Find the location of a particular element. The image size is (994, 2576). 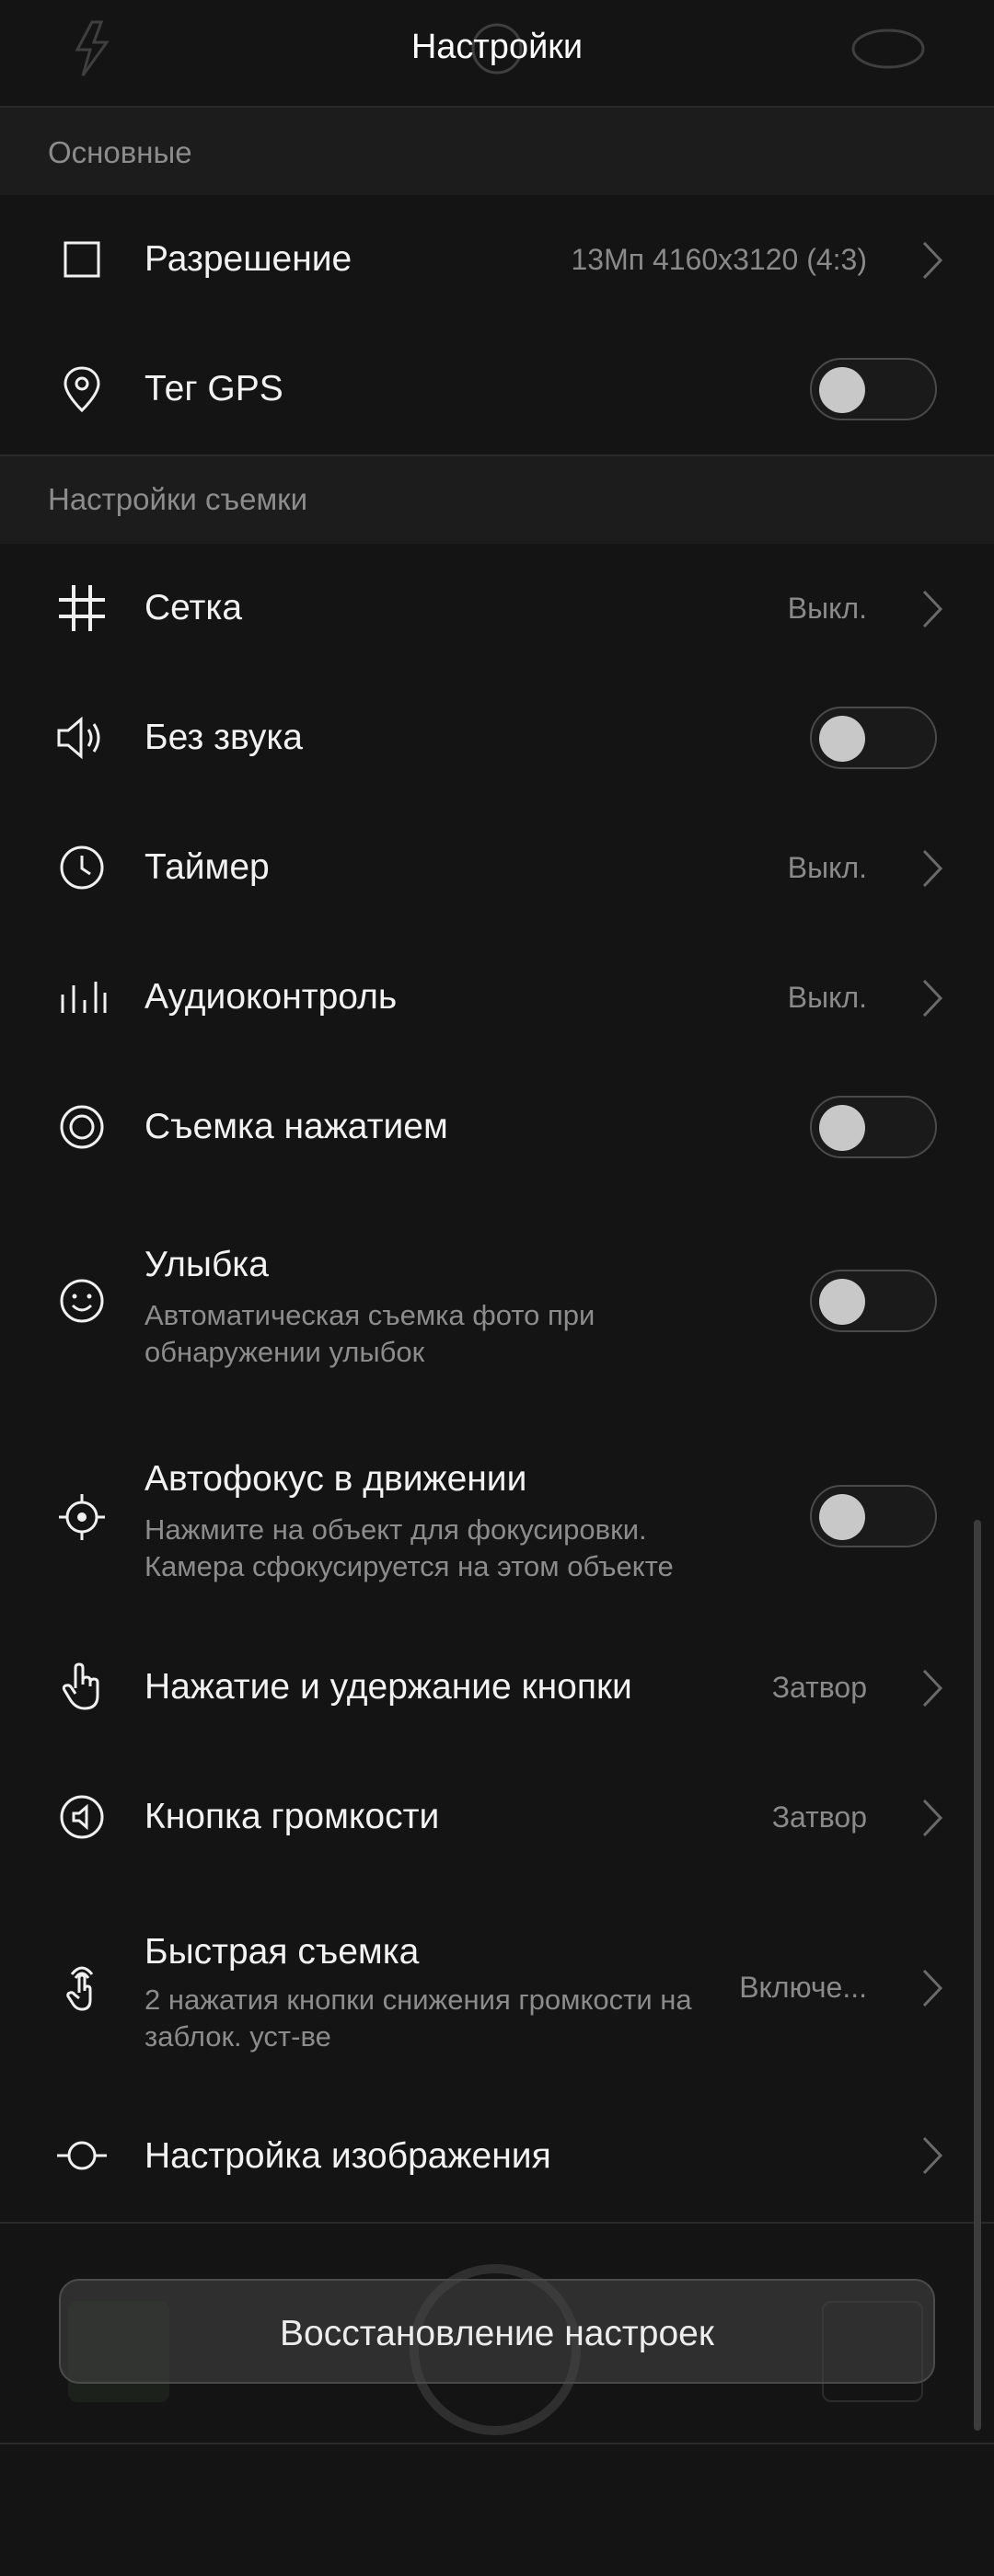

setting-mute: Без звука is located at coordinates (497, 739).